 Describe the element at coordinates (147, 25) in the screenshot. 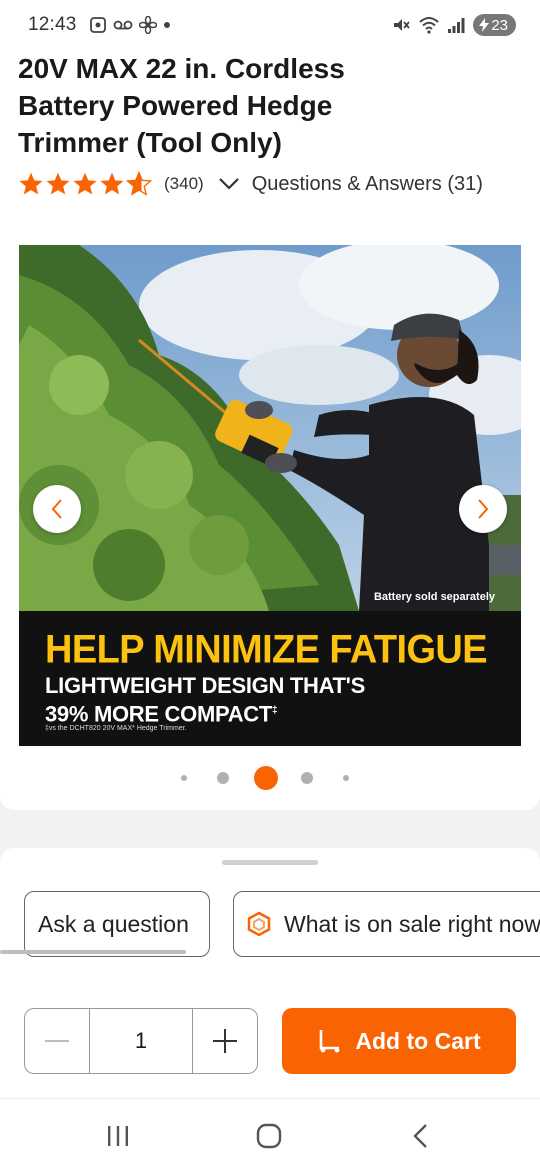

I see `fan-icon` at that location.